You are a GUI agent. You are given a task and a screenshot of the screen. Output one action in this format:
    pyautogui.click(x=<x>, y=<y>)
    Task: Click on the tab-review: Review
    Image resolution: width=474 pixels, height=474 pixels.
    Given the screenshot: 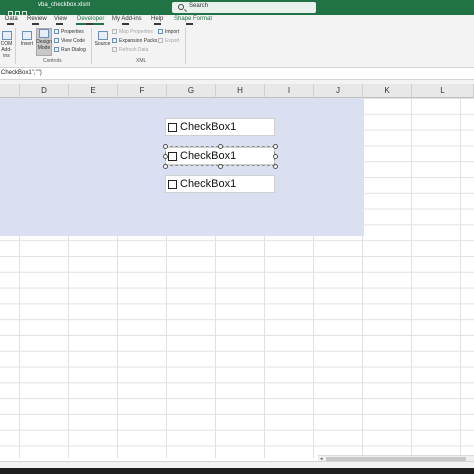 What is the action you would take?
    pyautogui.click(x=37, y=19)
    